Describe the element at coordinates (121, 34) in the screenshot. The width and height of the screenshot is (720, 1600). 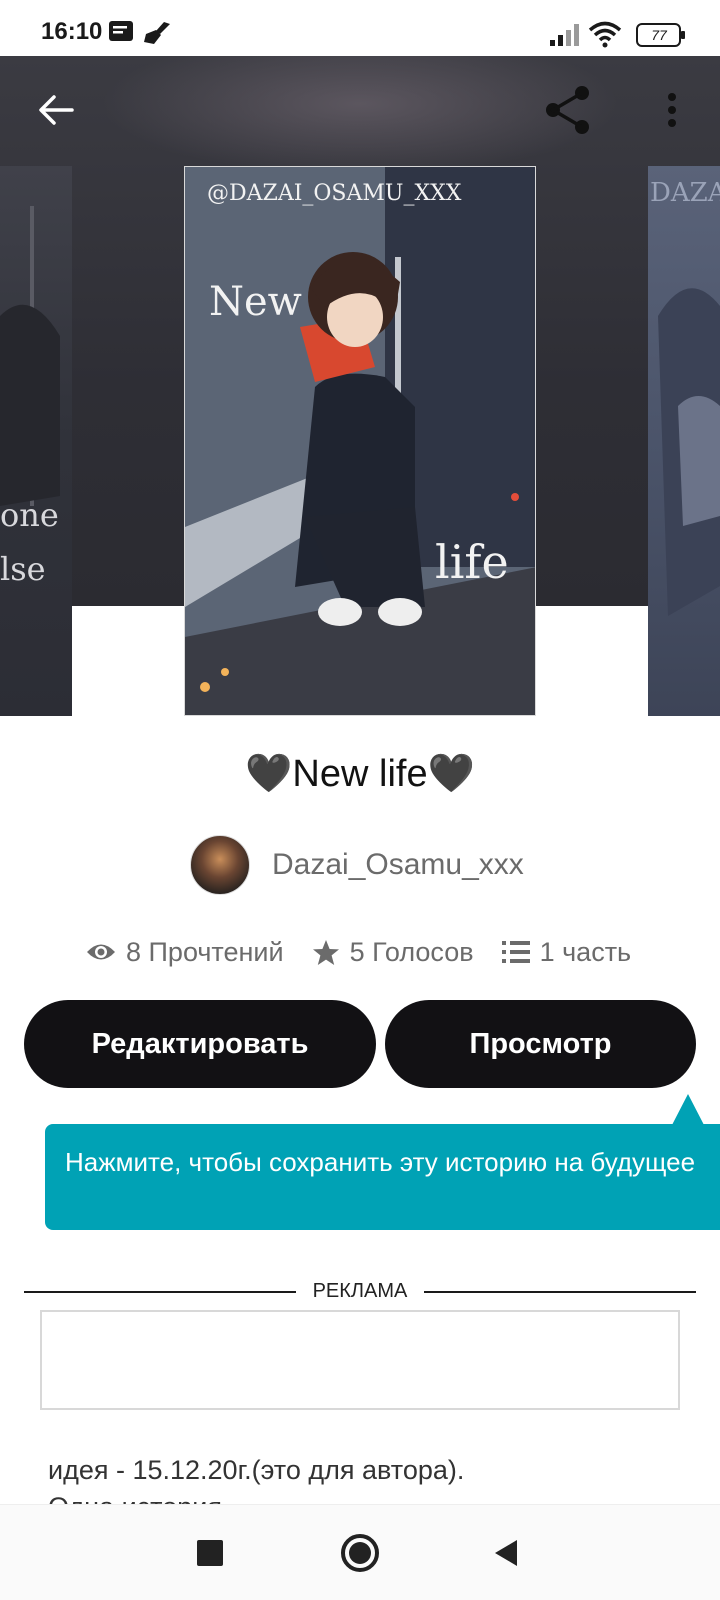
I see `message-notification-icon` at that location.